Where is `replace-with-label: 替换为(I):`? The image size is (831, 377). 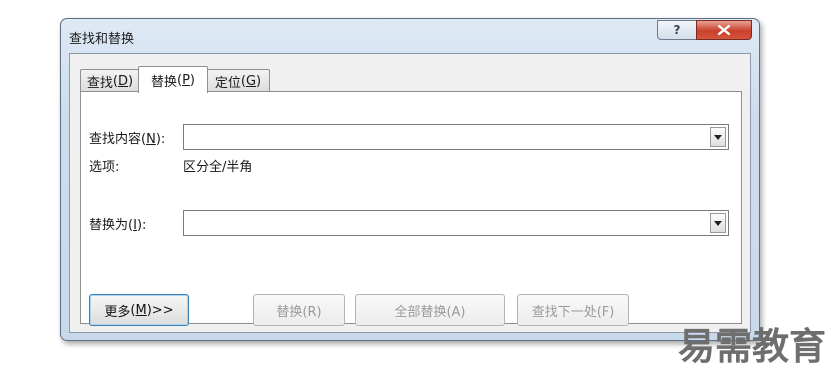
replace-with-label: 替换为(I): is located at coordinates (118, 225).